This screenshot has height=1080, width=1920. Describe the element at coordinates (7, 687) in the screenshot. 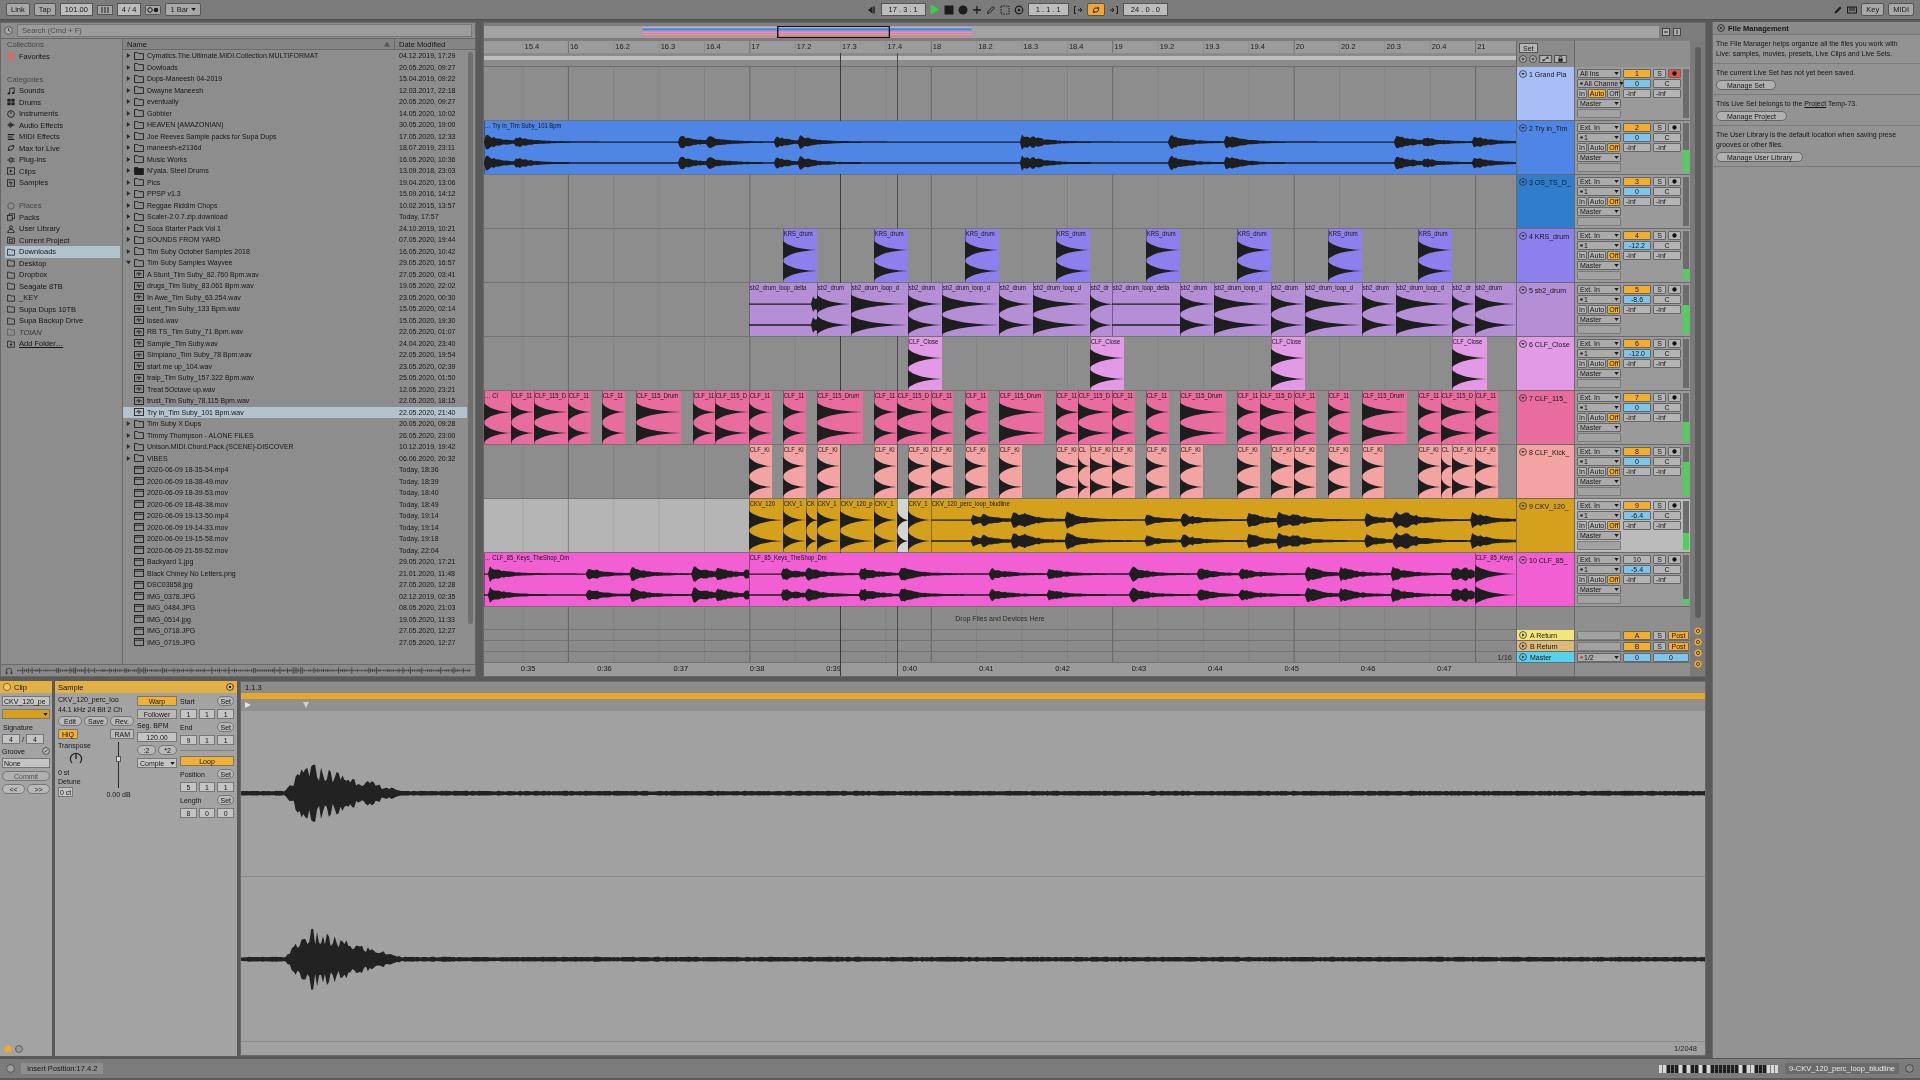

I see `round-toggle-icon` at that location.